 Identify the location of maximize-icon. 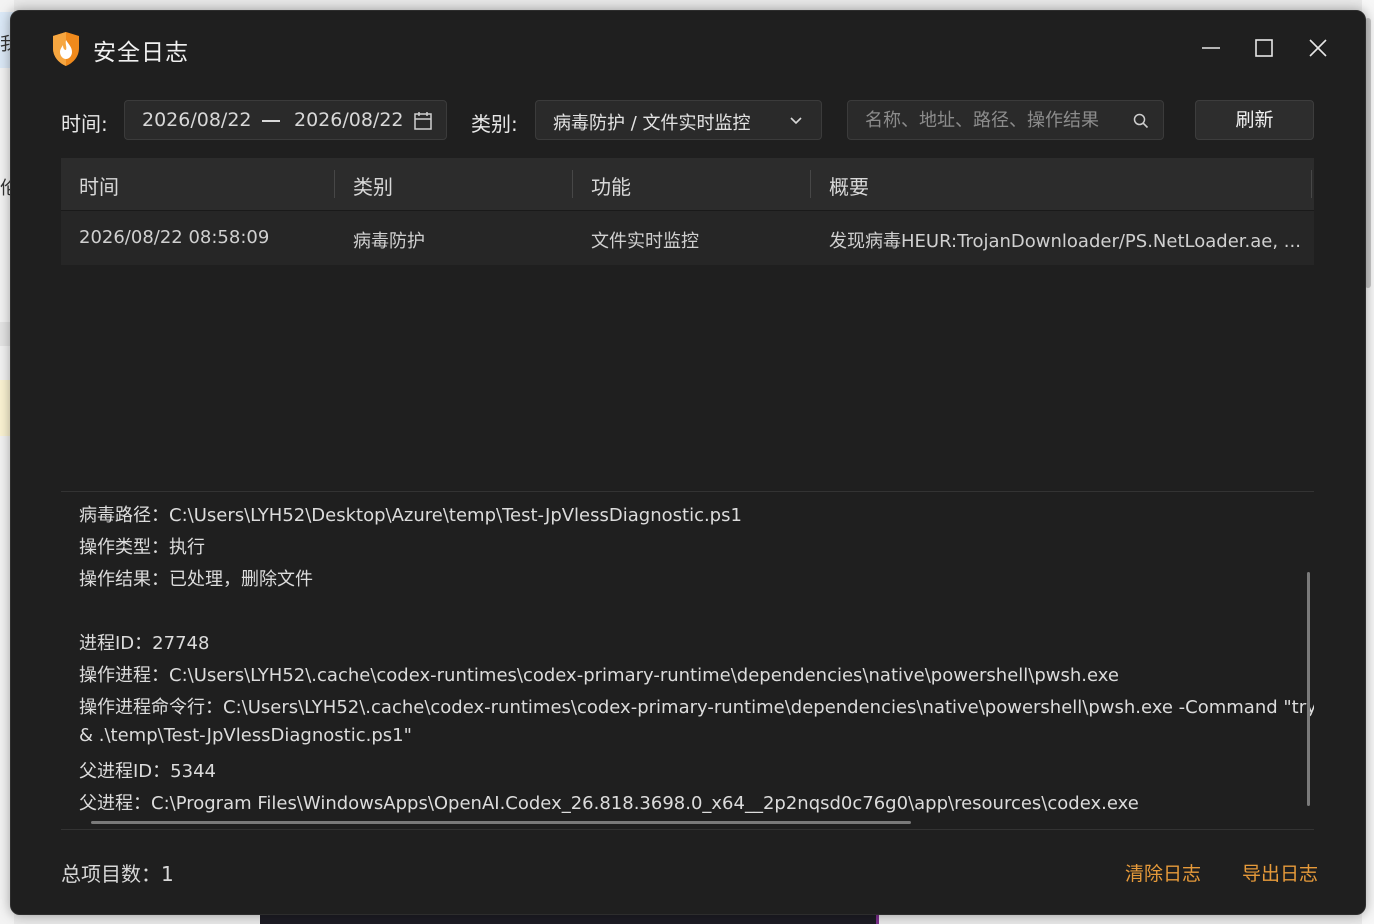
(1264, 48).